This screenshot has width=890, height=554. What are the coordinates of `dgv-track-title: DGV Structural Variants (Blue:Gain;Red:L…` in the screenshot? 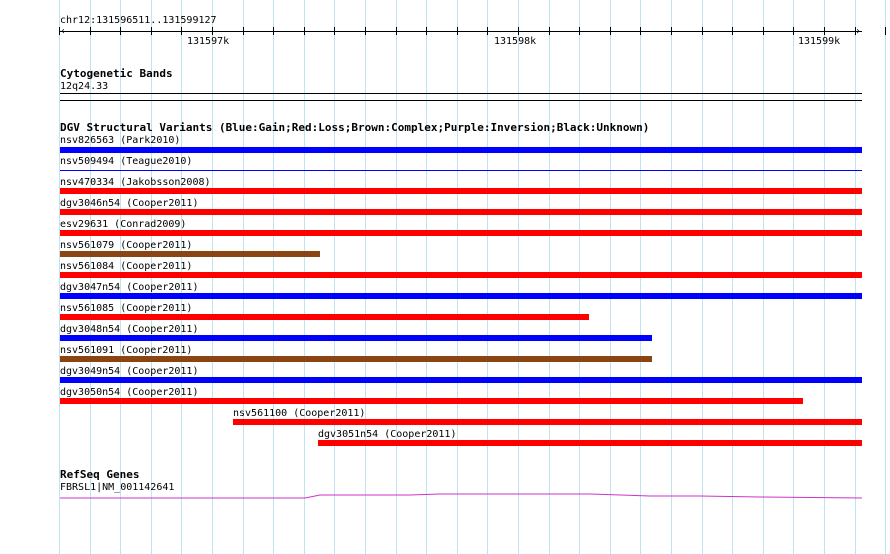 It's located at (355, 127).